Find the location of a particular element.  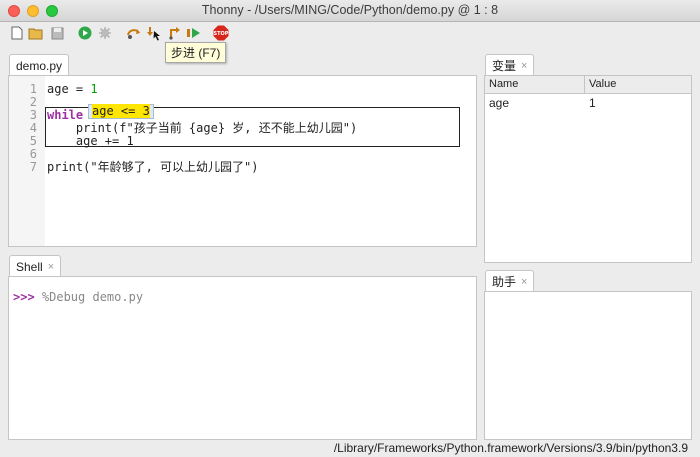

step-out-icon is located at coordinates (175, 33).